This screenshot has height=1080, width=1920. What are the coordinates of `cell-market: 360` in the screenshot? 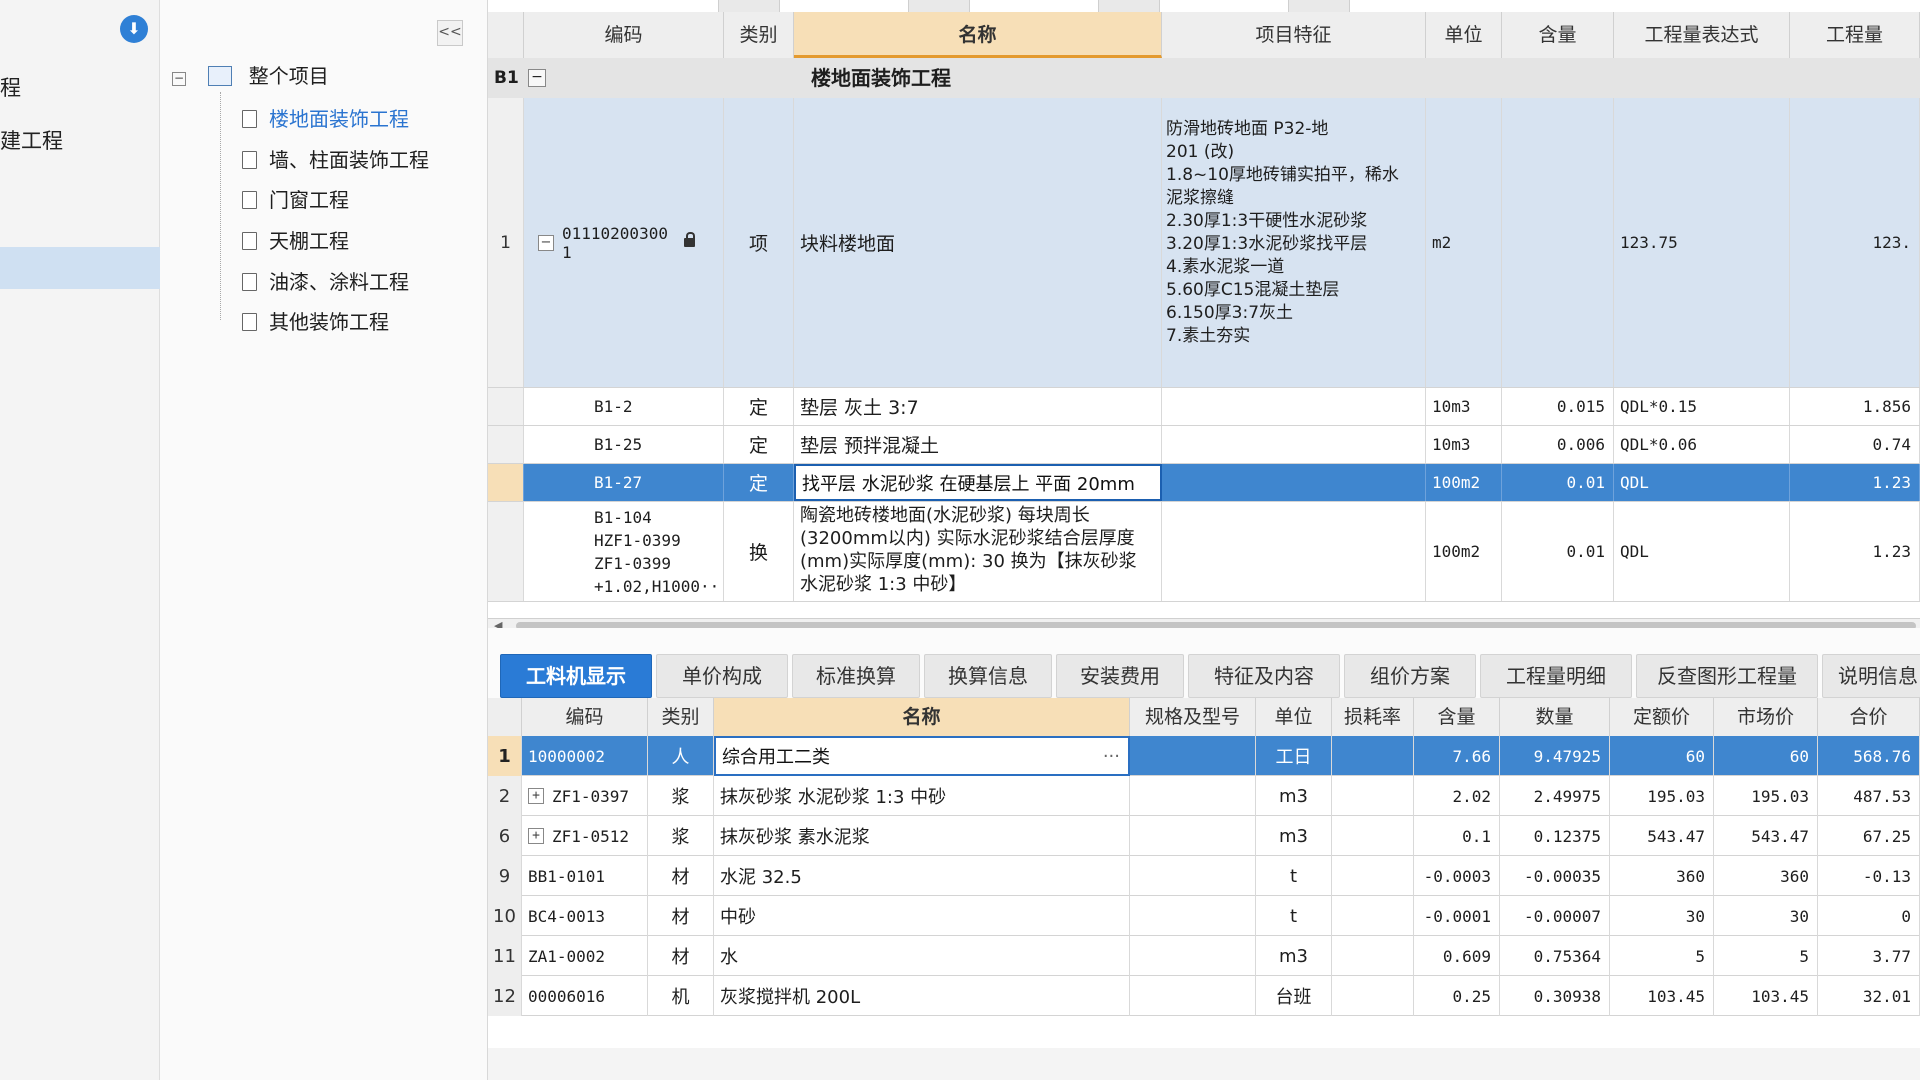 It's located at (1766, 876).